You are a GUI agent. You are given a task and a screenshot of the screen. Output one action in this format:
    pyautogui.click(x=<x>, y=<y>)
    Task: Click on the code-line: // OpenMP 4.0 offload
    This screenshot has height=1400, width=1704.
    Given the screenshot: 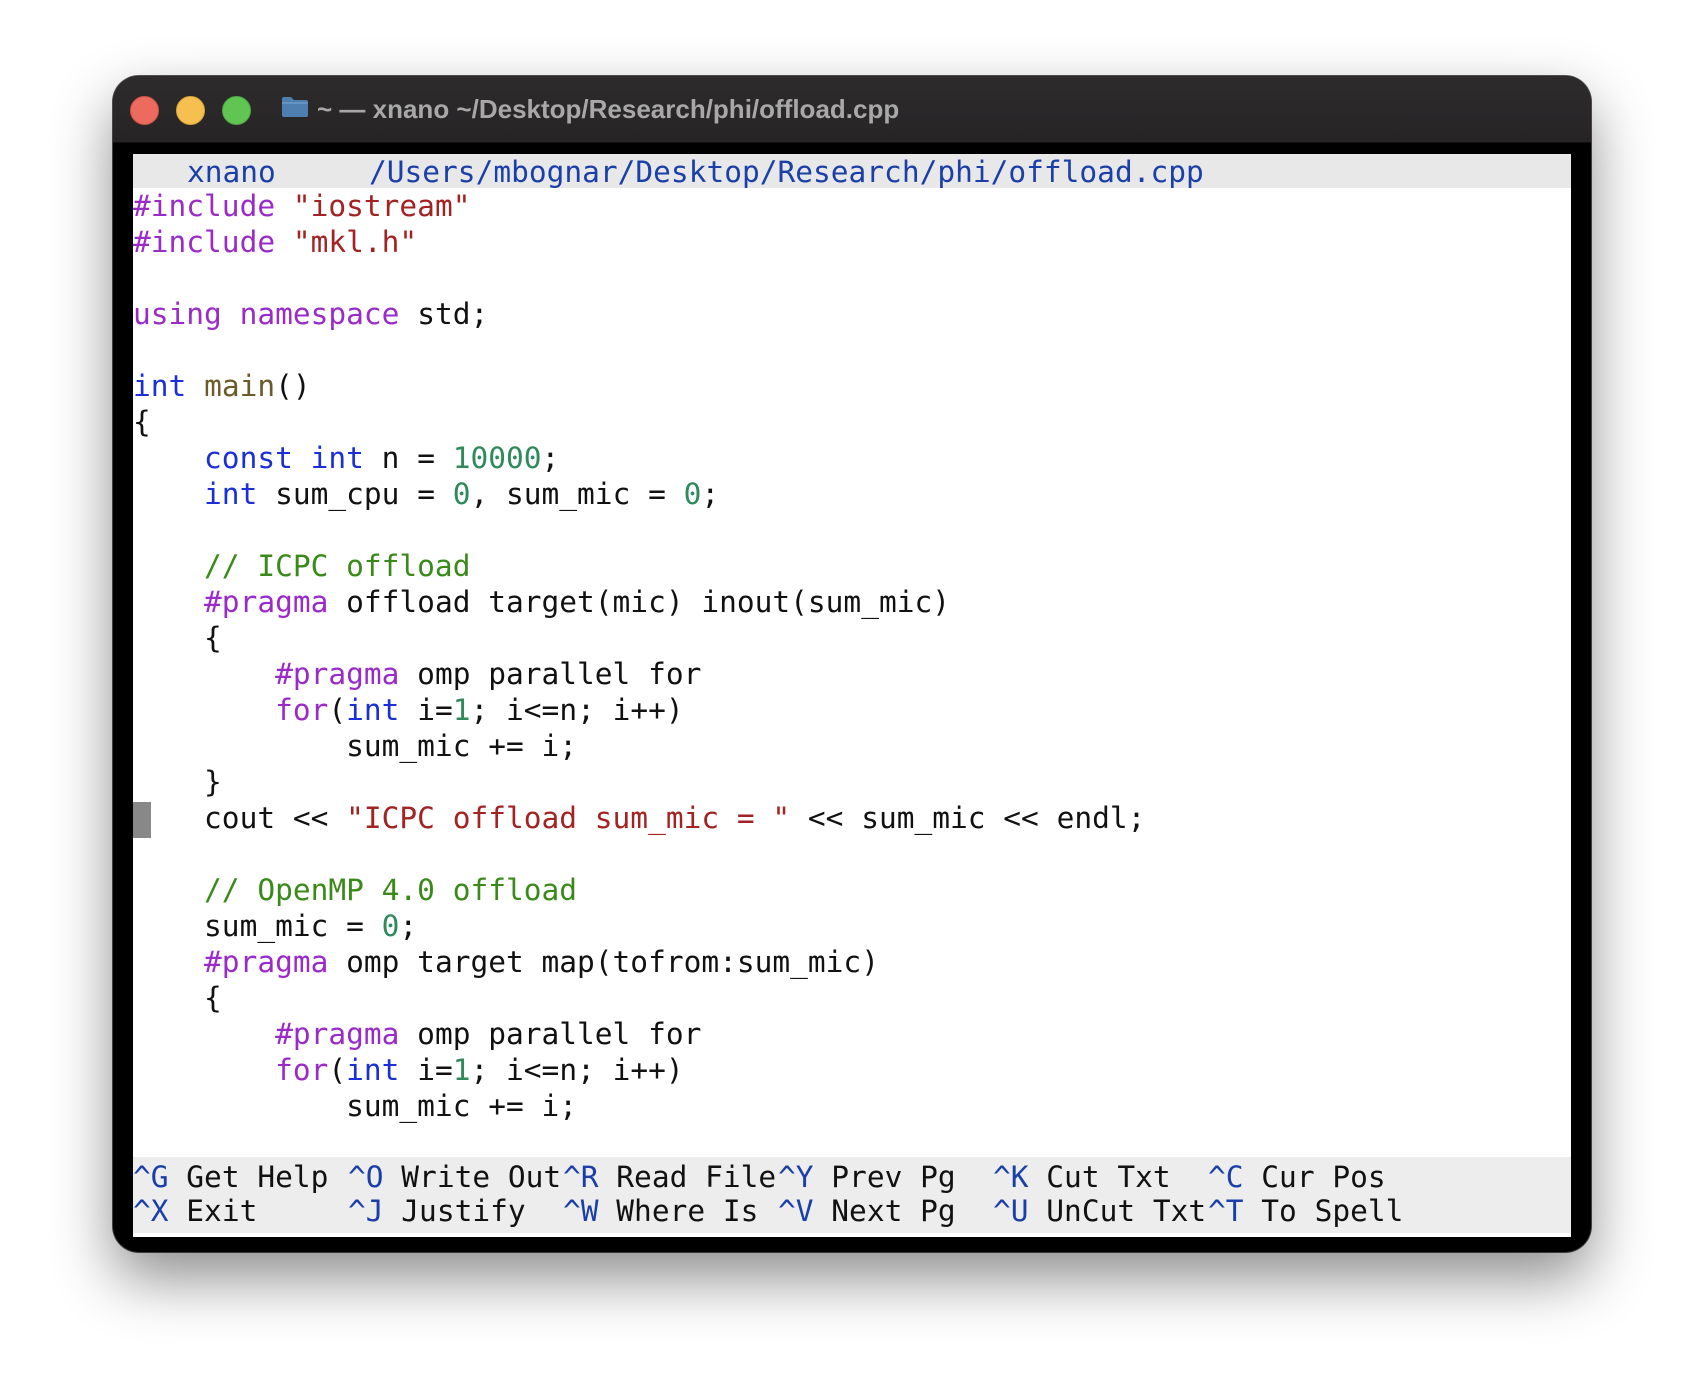 What is the action you would take?
    pyautogui.click(x=852, y=890)
    